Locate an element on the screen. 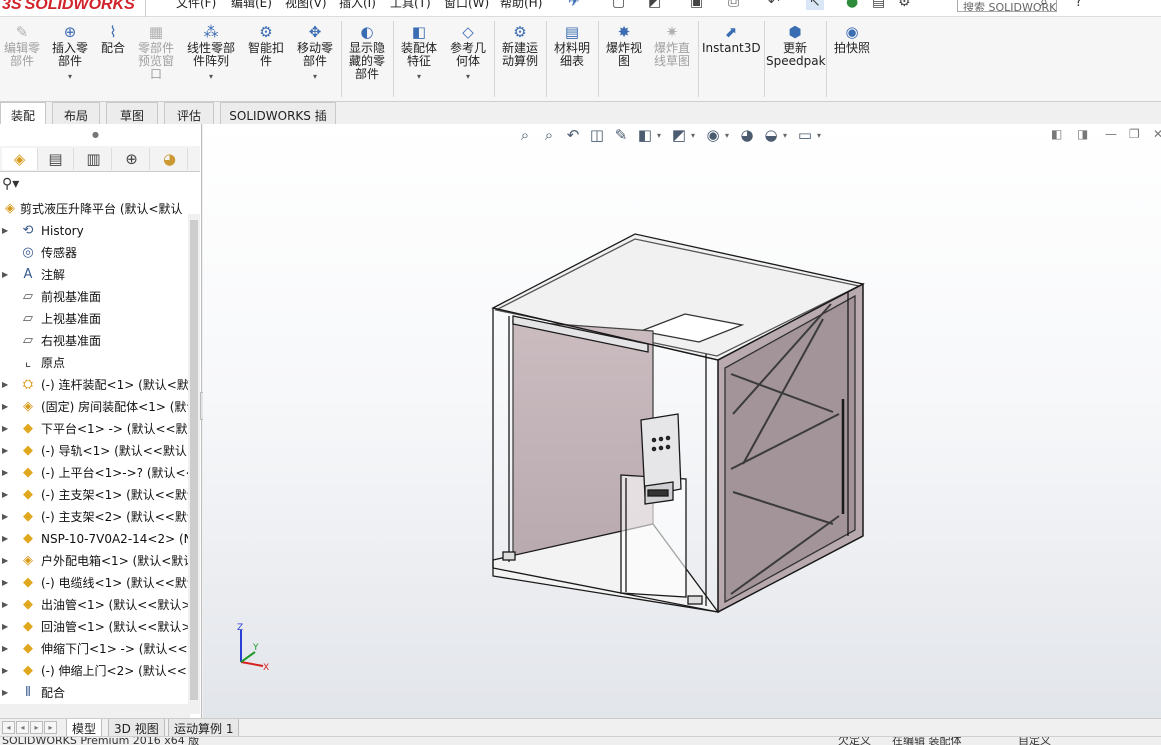 The image size is (1161, 745). tree-item: ▶ ◆ (-) 主支架<2> (默认<<默认 is located at coordinates (95, 517).